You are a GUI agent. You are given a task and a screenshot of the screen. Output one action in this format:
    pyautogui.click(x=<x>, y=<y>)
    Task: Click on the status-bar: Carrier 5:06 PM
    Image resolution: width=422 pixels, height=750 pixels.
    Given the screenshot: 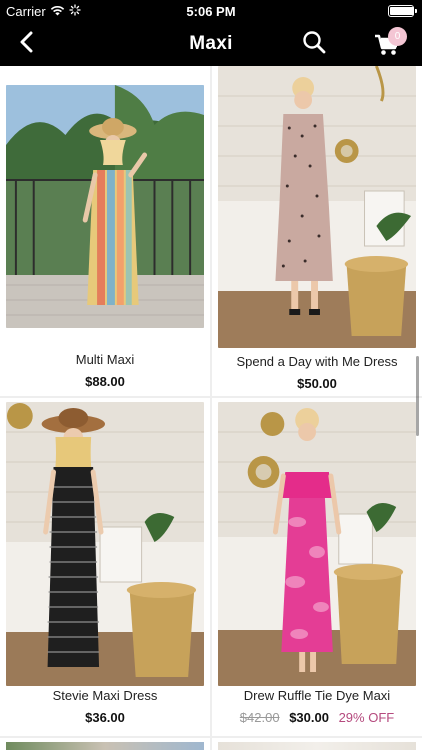 What is the action you would take?
    pyautogui.click(x=211, y=11)
    